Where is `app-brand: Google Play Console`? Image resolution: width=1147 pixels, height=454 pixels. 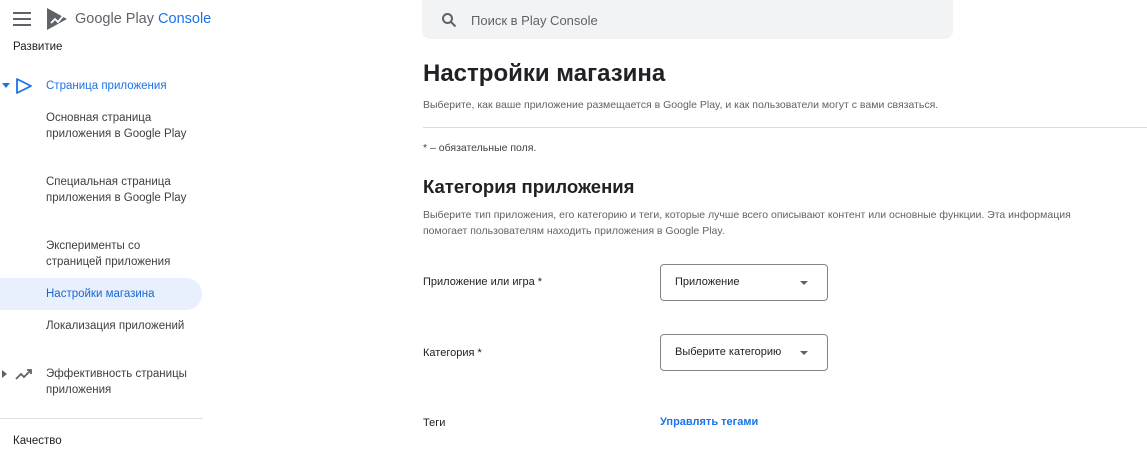
app-brand: Google Play Console is located at coordinates (143, 19).